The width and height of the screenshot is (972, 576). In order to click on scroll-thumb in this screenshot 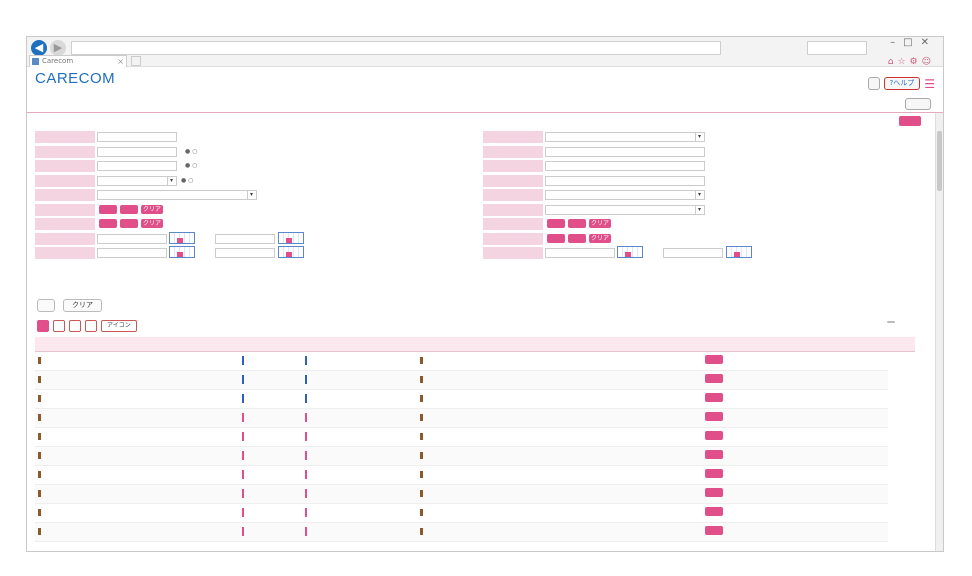, I will do `click(939, 161)`.